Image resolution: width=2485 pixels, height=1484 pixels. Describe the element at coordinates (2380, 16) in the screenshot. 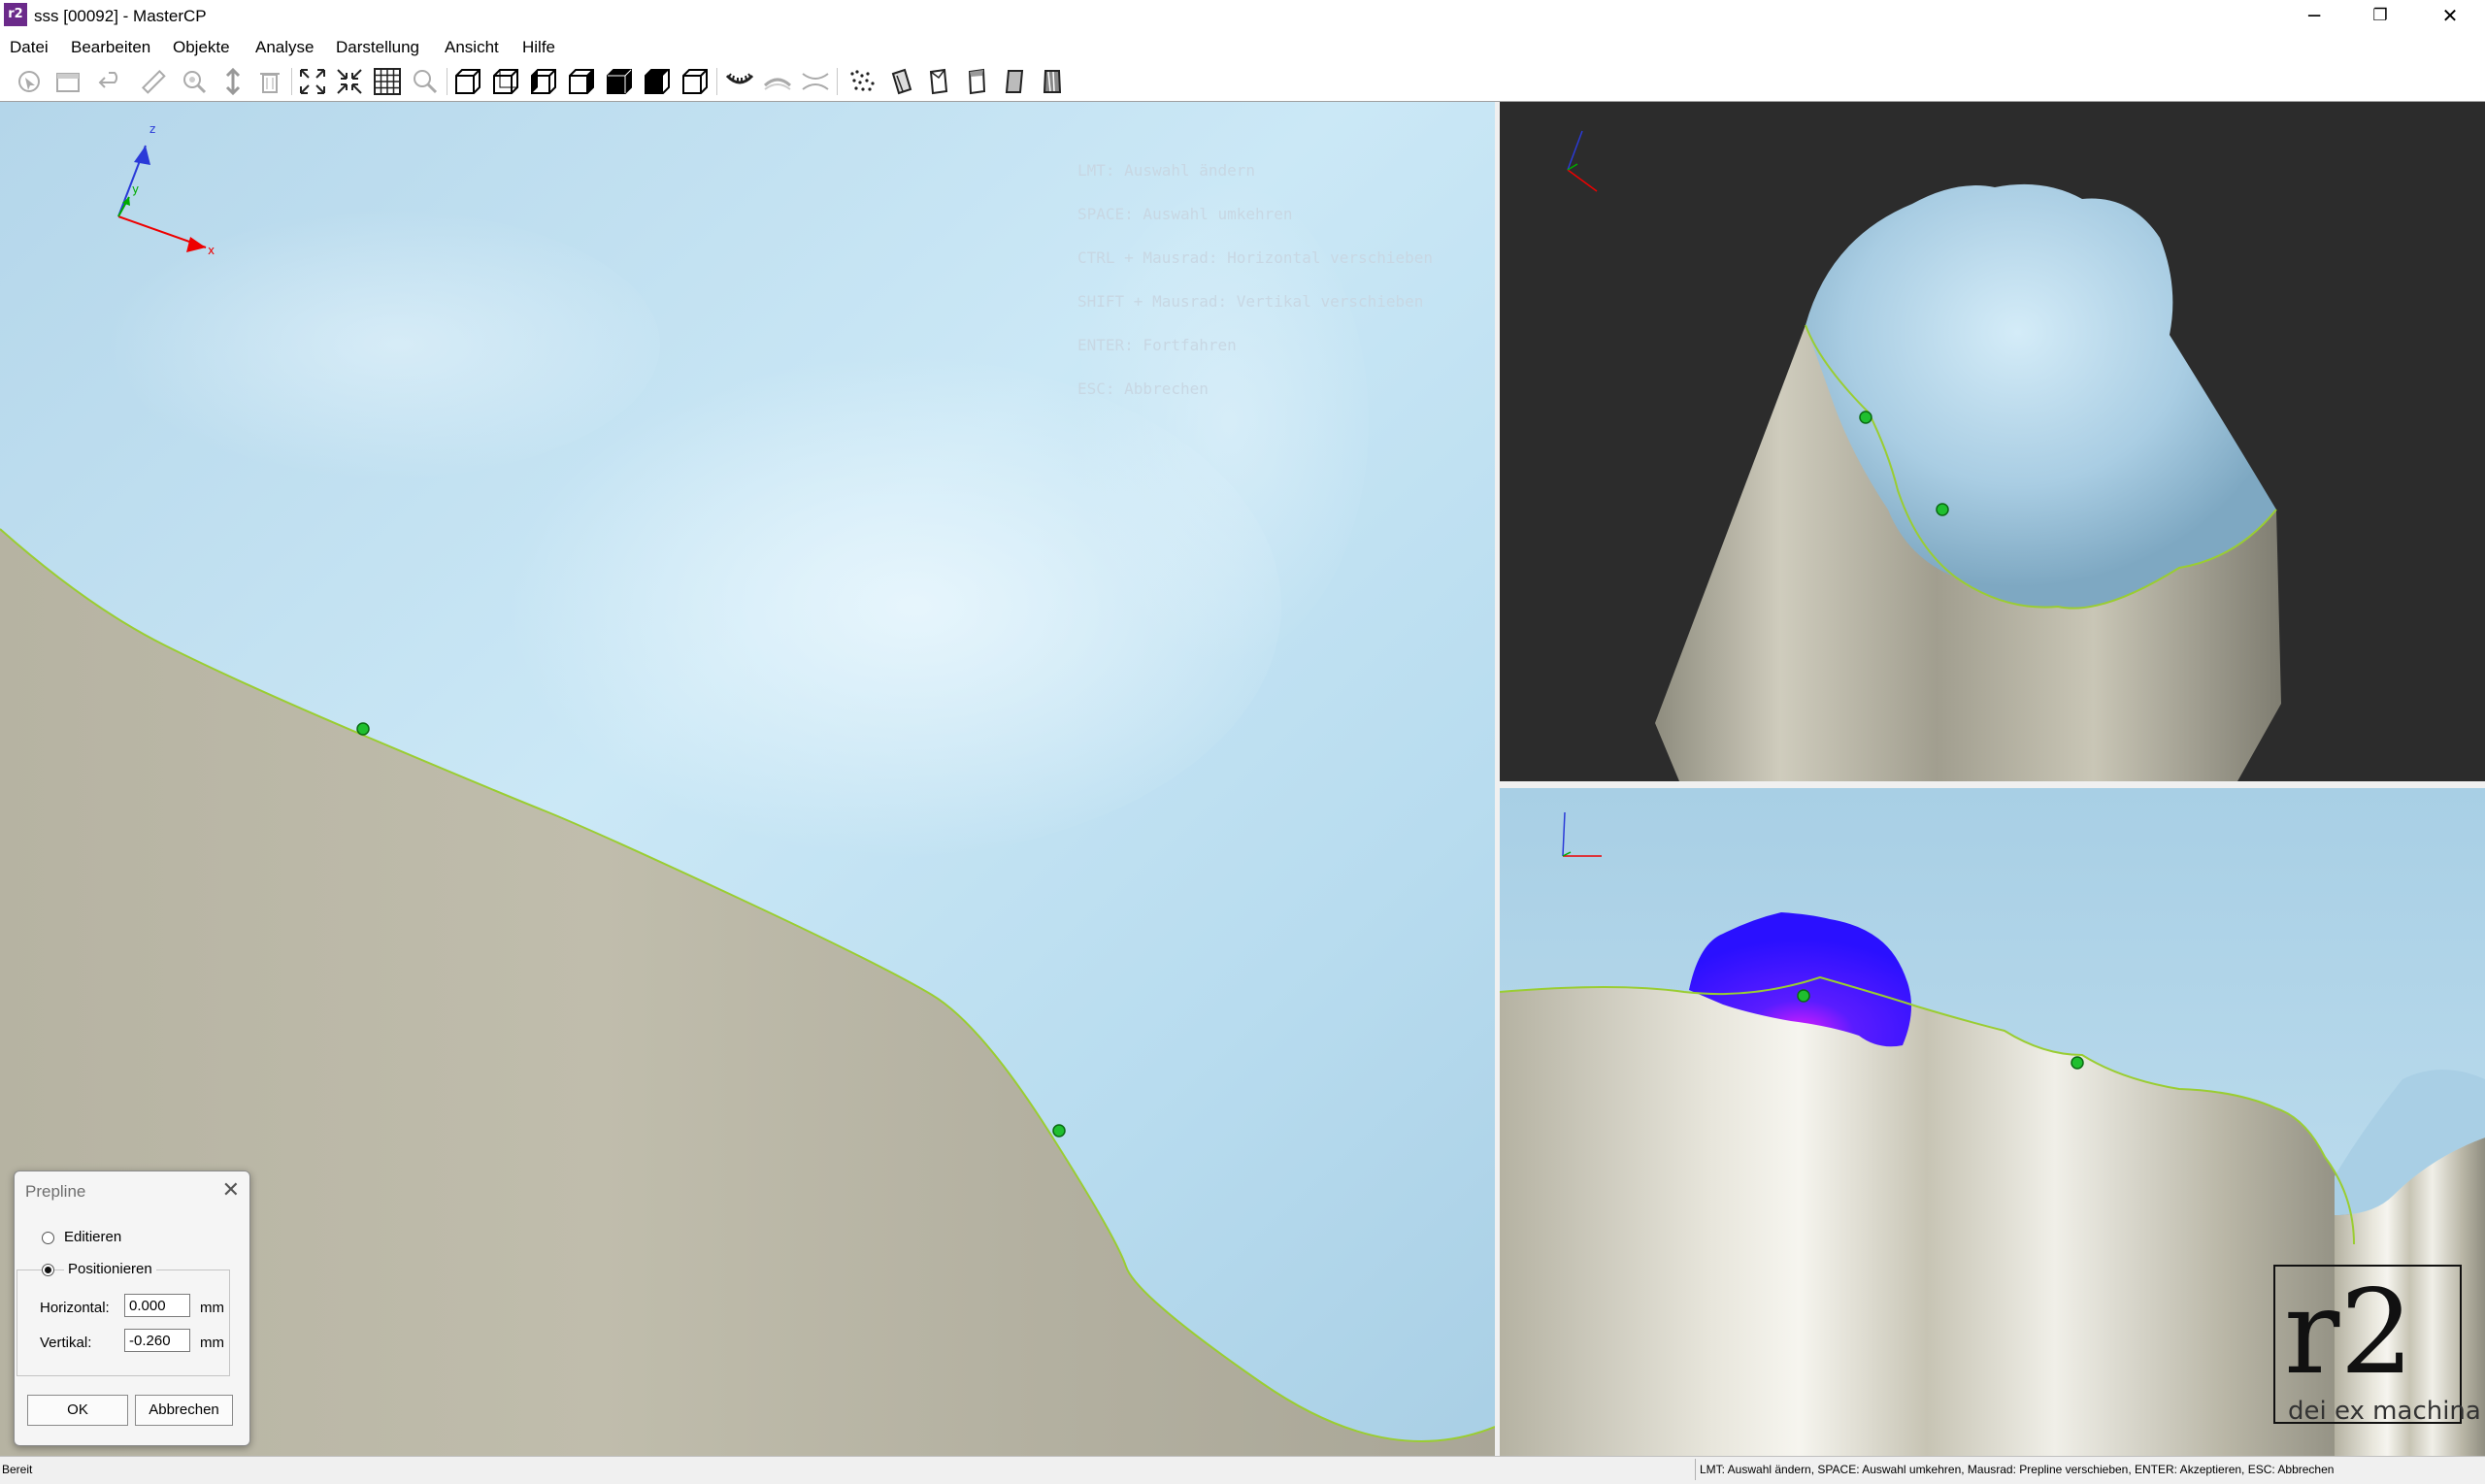

I see `restore-button: ❐` at that location.